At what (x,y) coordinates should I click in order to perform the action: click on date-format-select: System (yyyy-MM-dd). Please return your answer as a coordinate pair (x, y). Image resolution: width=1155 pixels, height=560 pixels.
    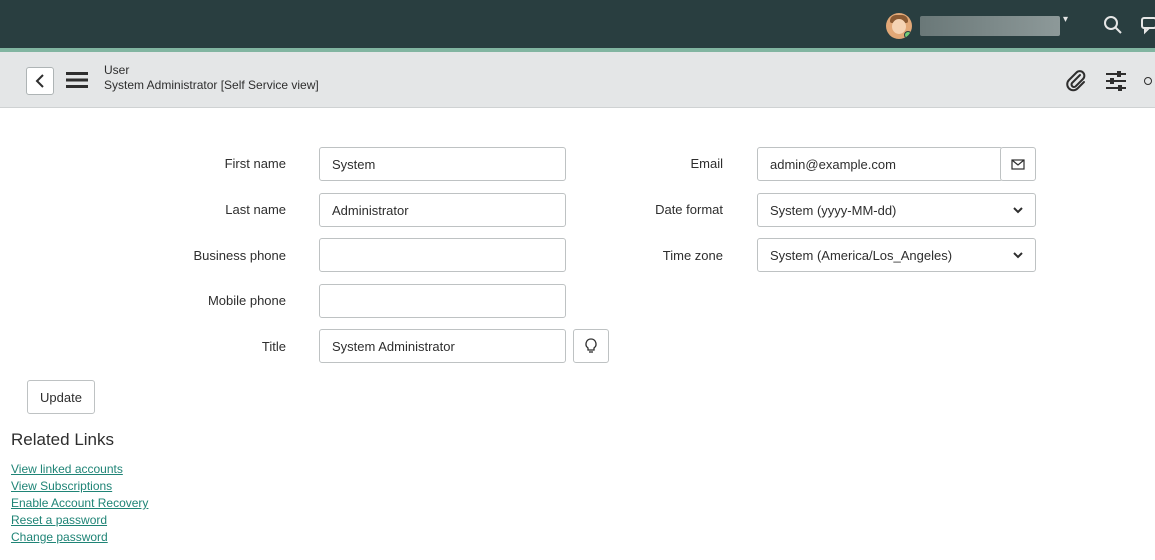
    Looking at the image, I should click on (896, 210).